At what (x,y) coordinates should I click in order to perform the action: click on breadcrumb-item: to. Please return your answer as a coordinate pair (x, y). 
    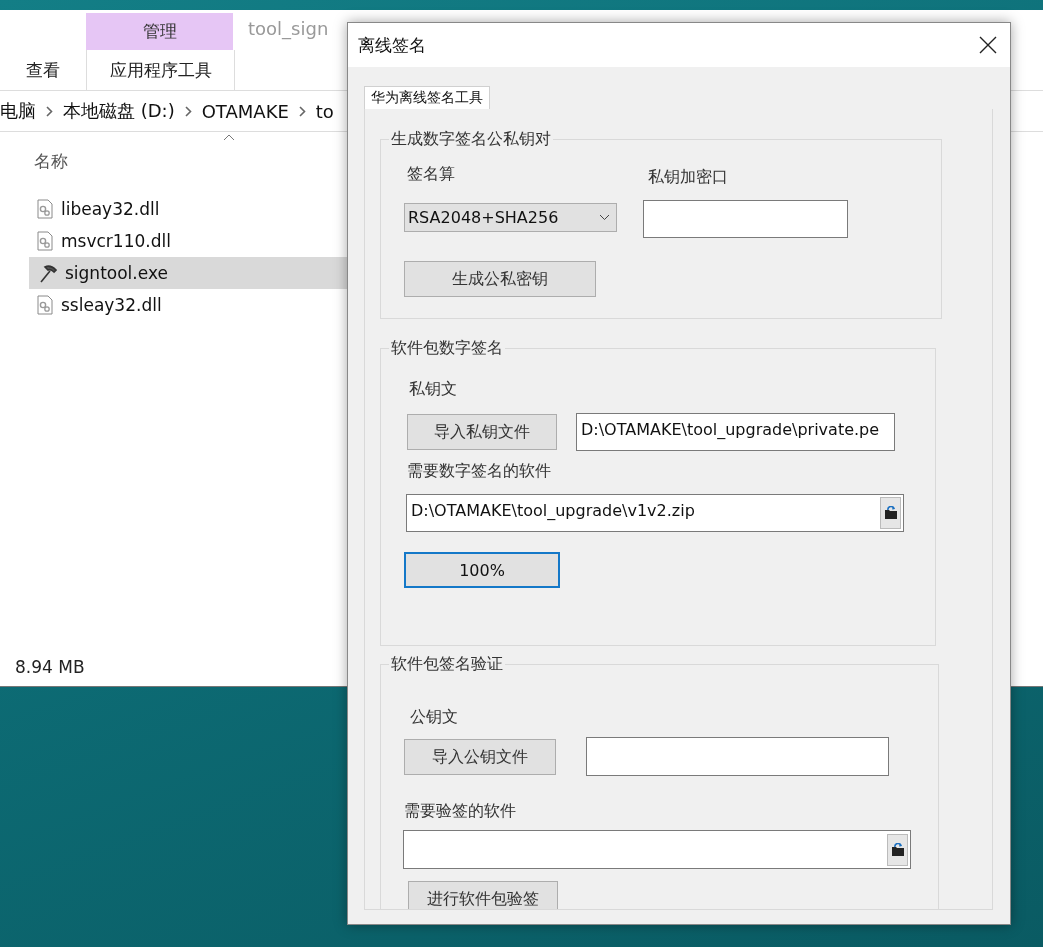
    Looking at the image, I should click on (324, 111).